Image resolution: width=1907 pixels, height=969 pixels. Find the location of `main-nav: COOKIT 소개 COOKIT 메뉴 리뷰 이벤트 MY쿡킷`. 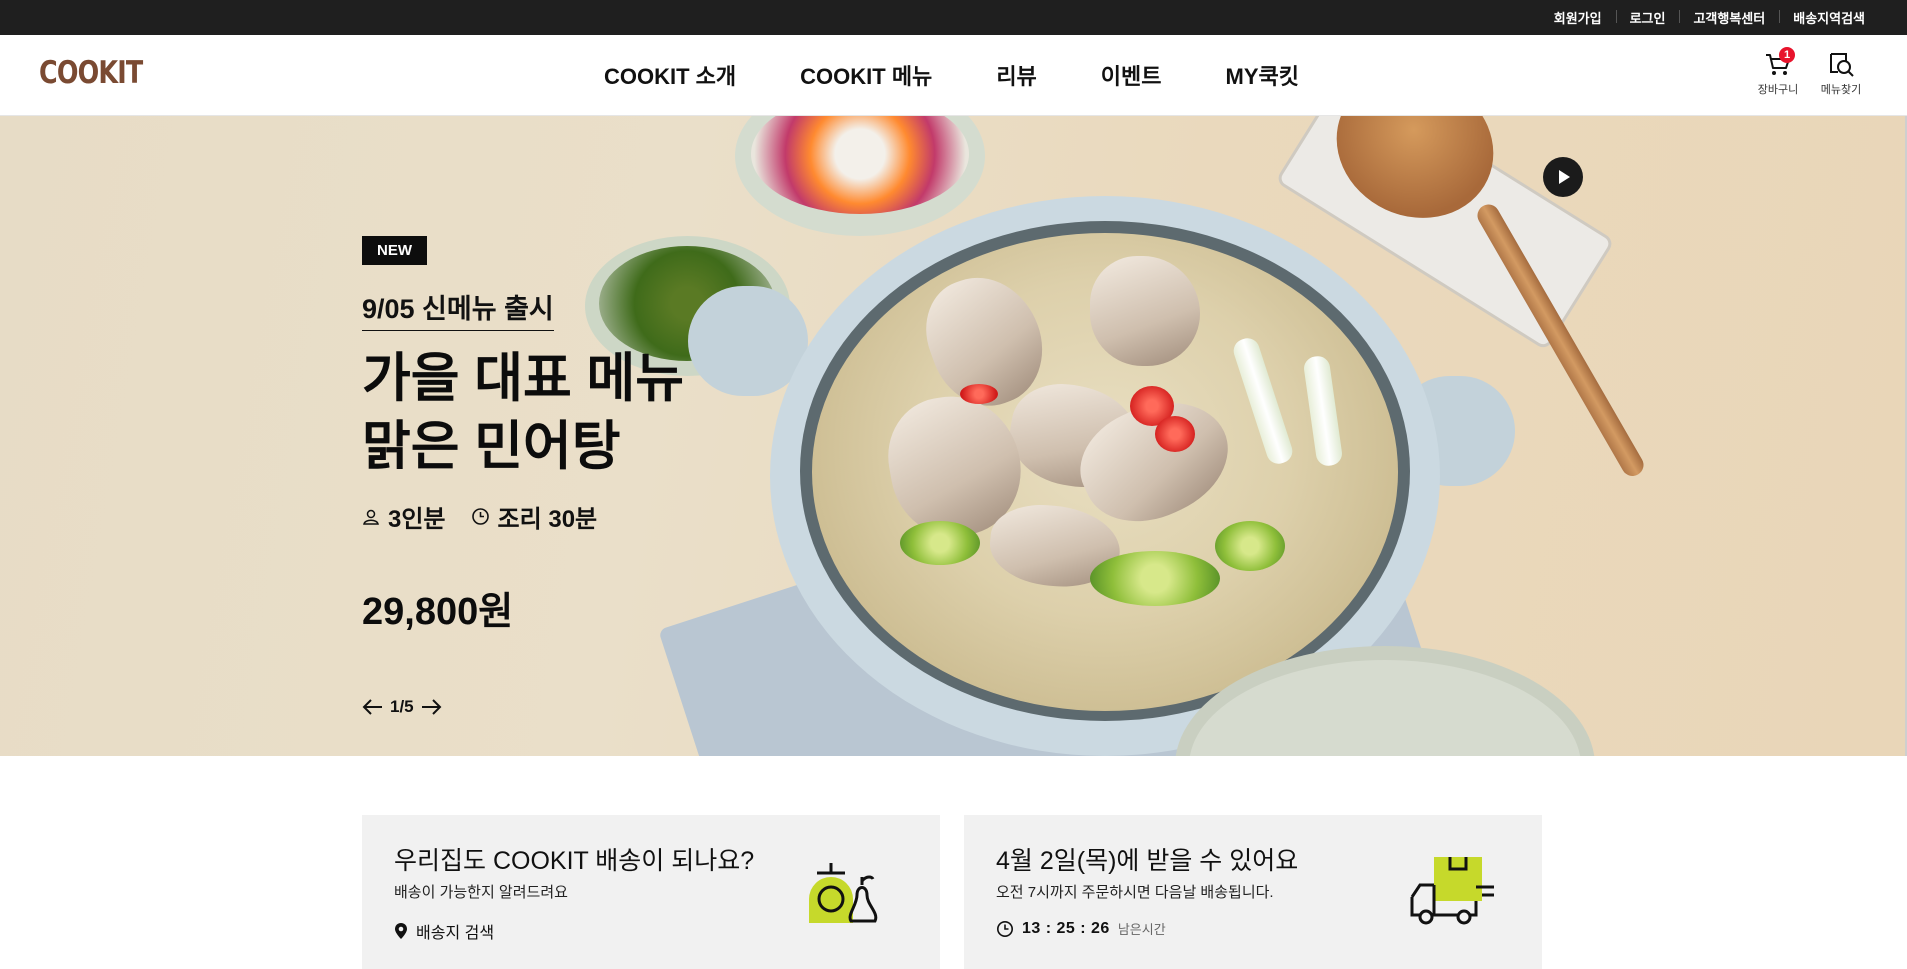

main-nav: COOKIT 소개 COOKIT 메뉴 리뷰 이벤트 MY쿡킷 is located at coordinates (951, 75).